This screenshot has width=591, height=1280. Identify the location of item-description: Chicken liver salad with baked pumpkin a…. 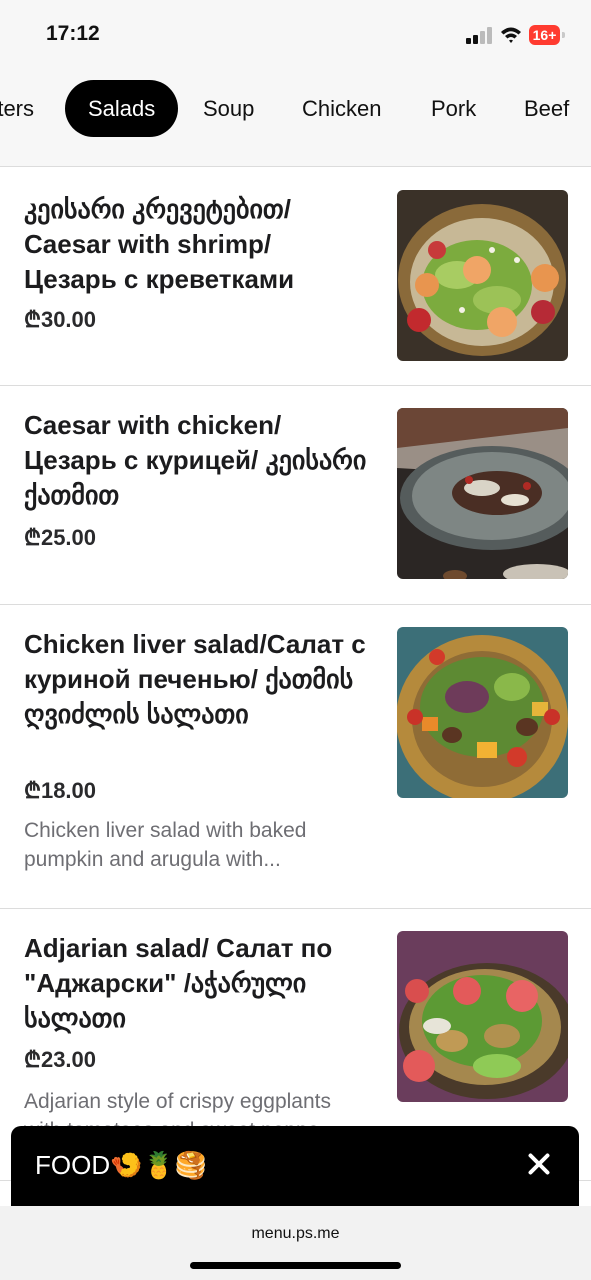
(165, 845).